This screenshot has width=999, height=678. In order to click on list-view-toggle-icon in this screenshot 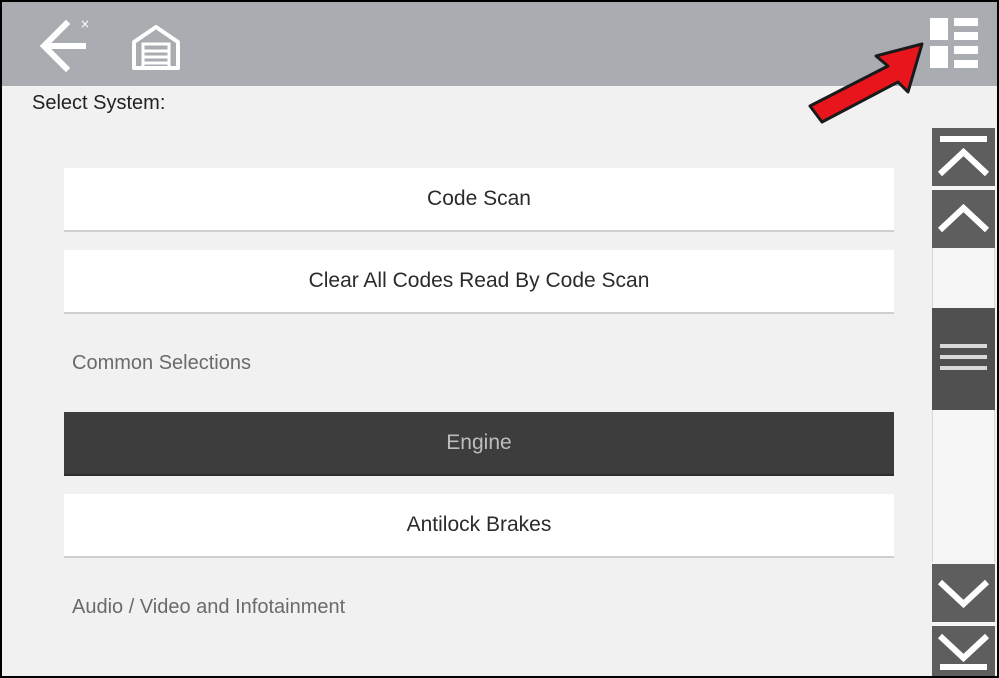, I will do `click(954, 43)`.